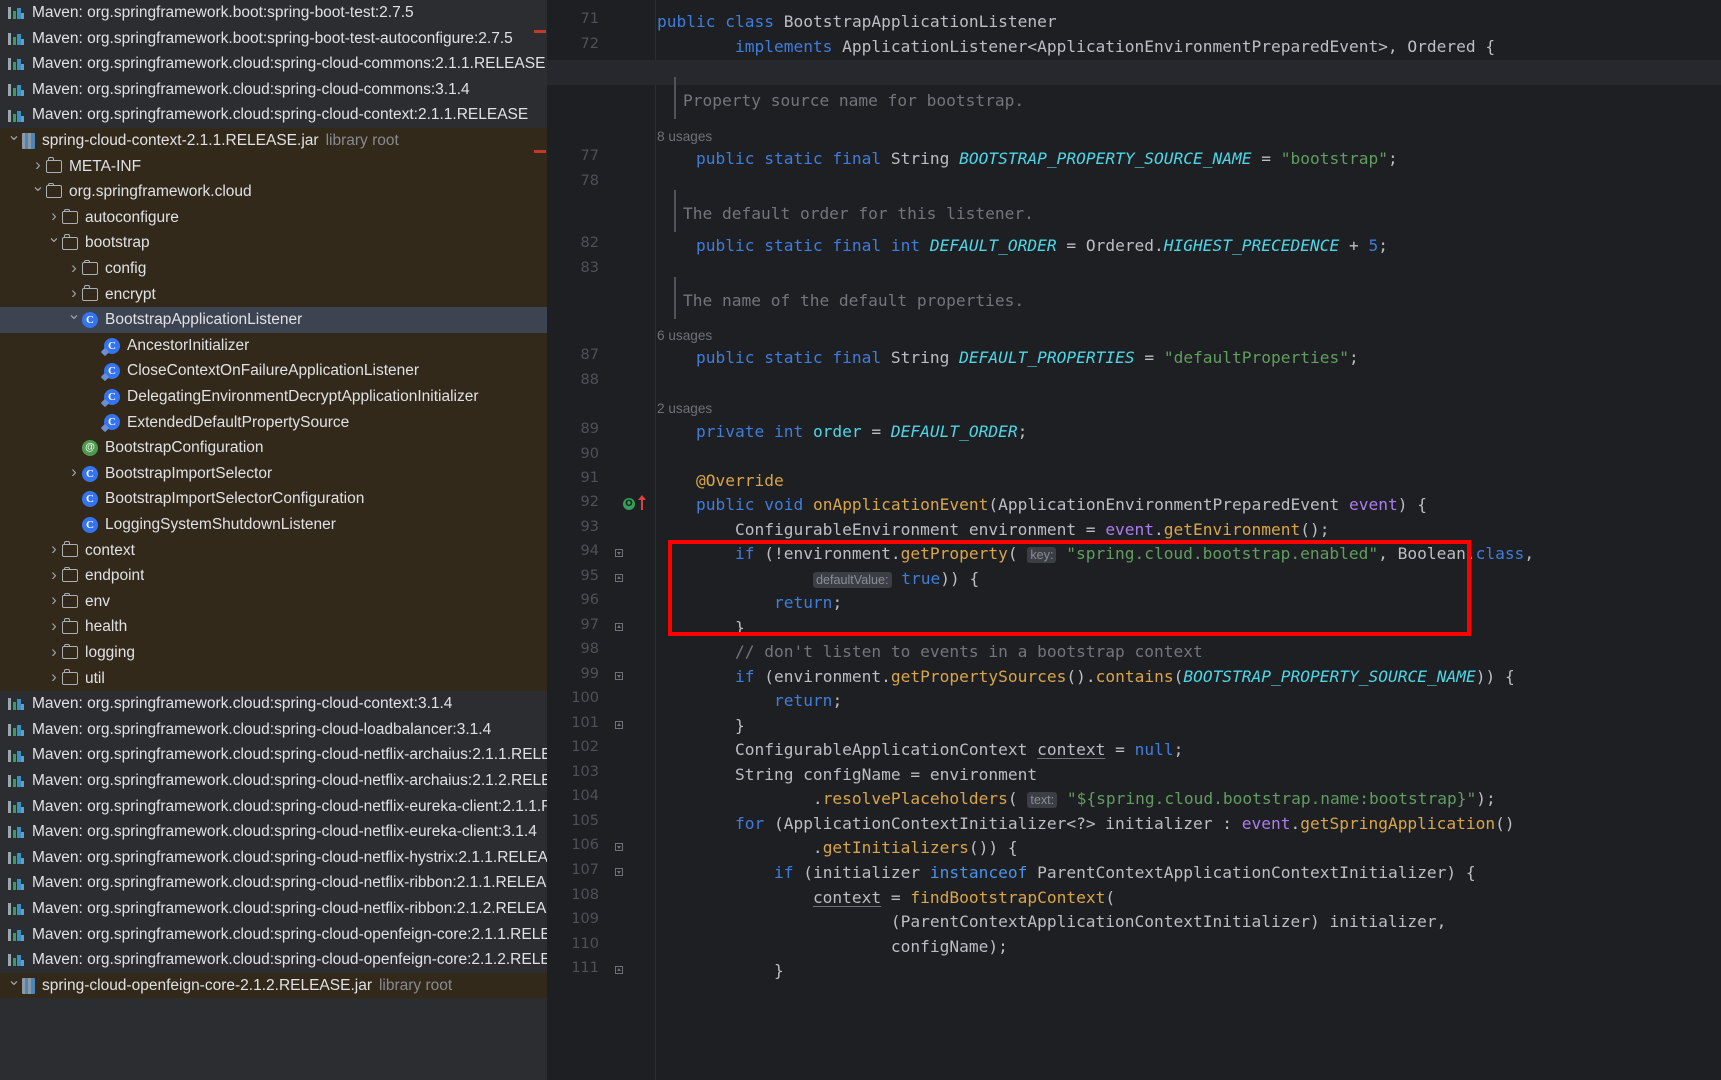 This screenshot has height=1080, width=1721. What do you see at coordinates (684, 408) in the screenshot?
I see `code-line: 2 usages` at bounding box center [684, 408].